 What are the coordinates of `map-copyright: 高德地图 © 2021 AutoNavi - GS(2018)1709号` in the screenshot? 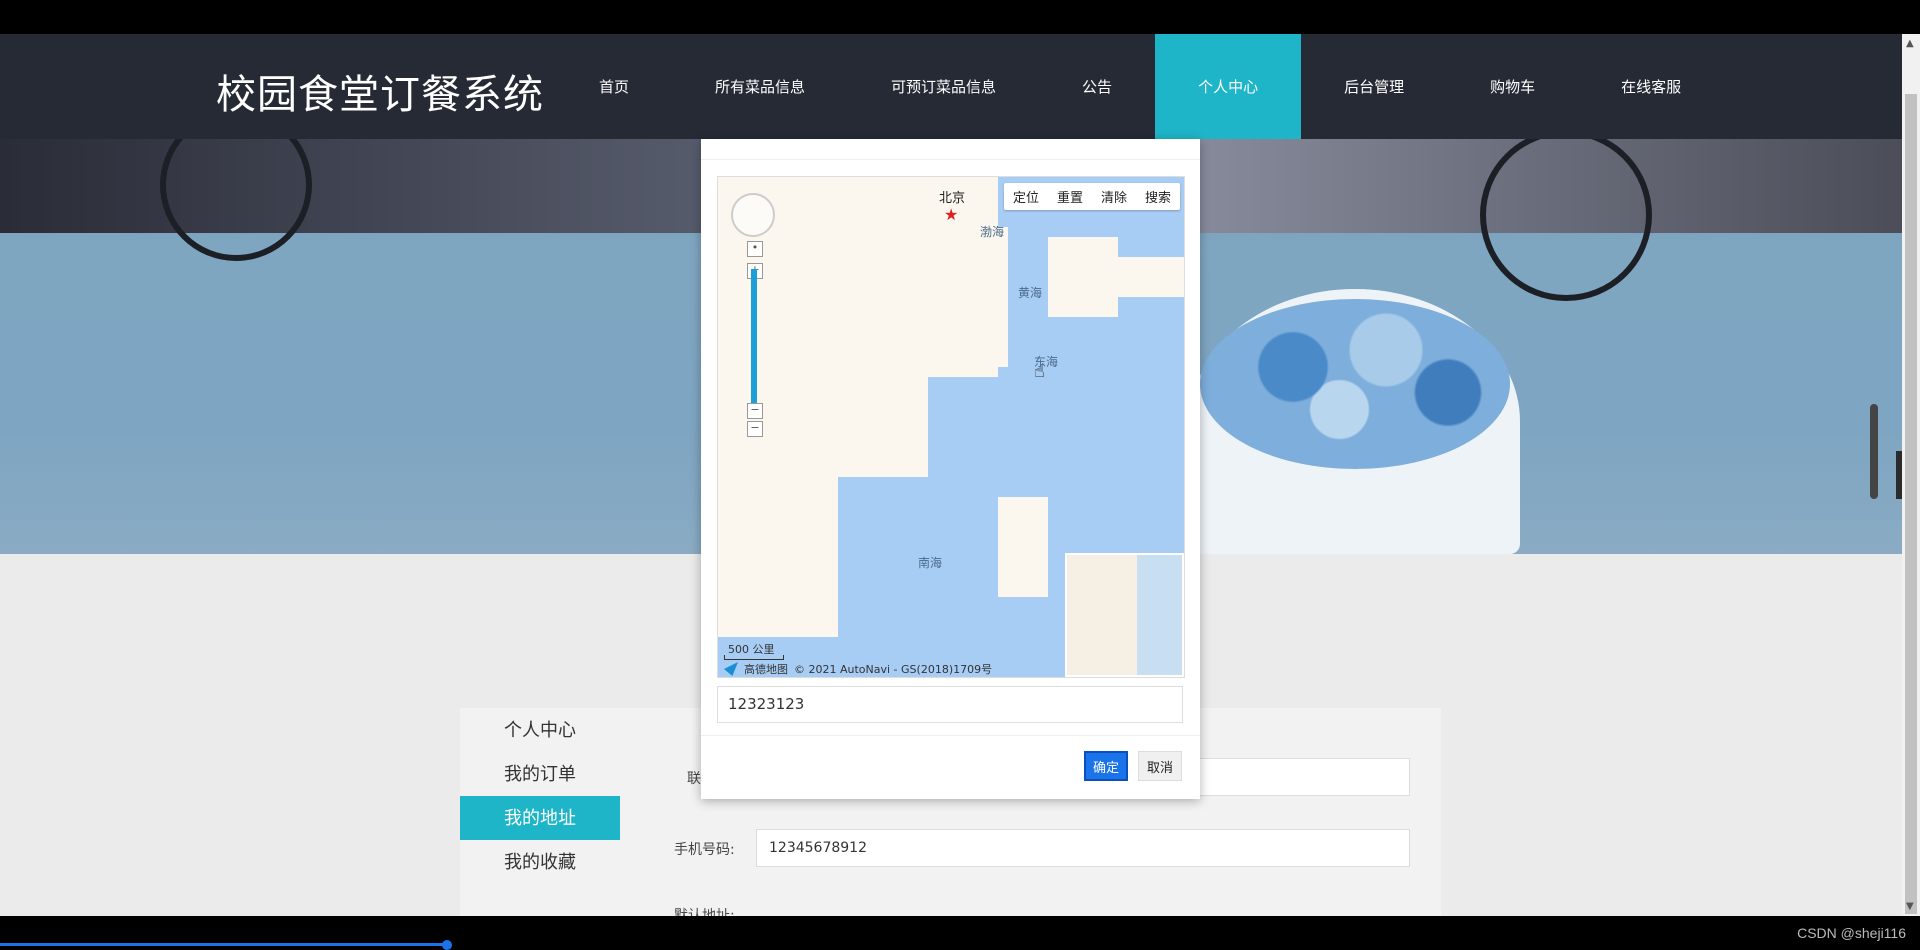 It's located at (858, 669).